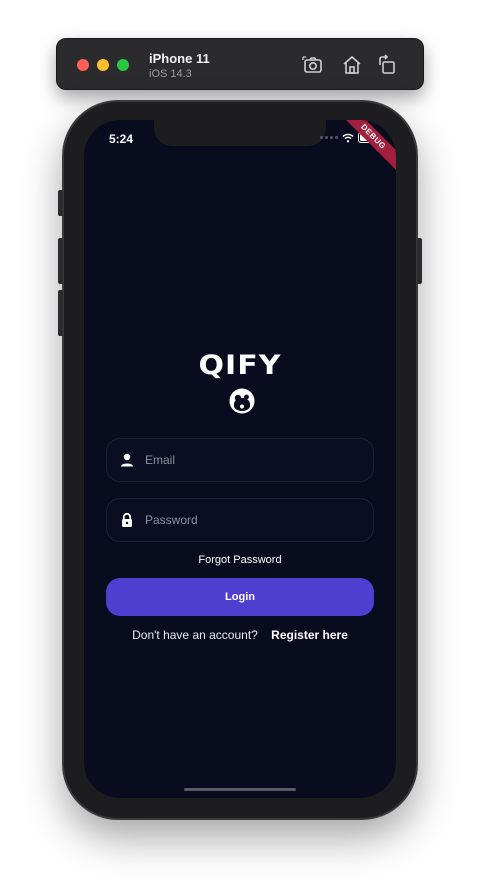  I want to click on app-logo: QIFY, so click(240, 365).